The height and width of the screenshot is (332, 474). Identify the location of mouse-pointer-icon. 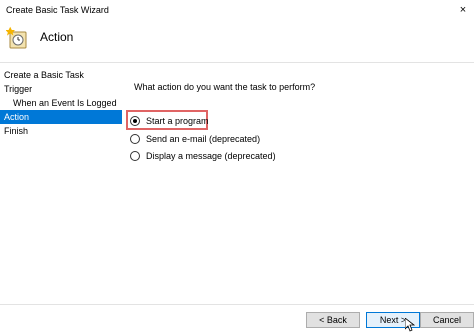
(410, 325).